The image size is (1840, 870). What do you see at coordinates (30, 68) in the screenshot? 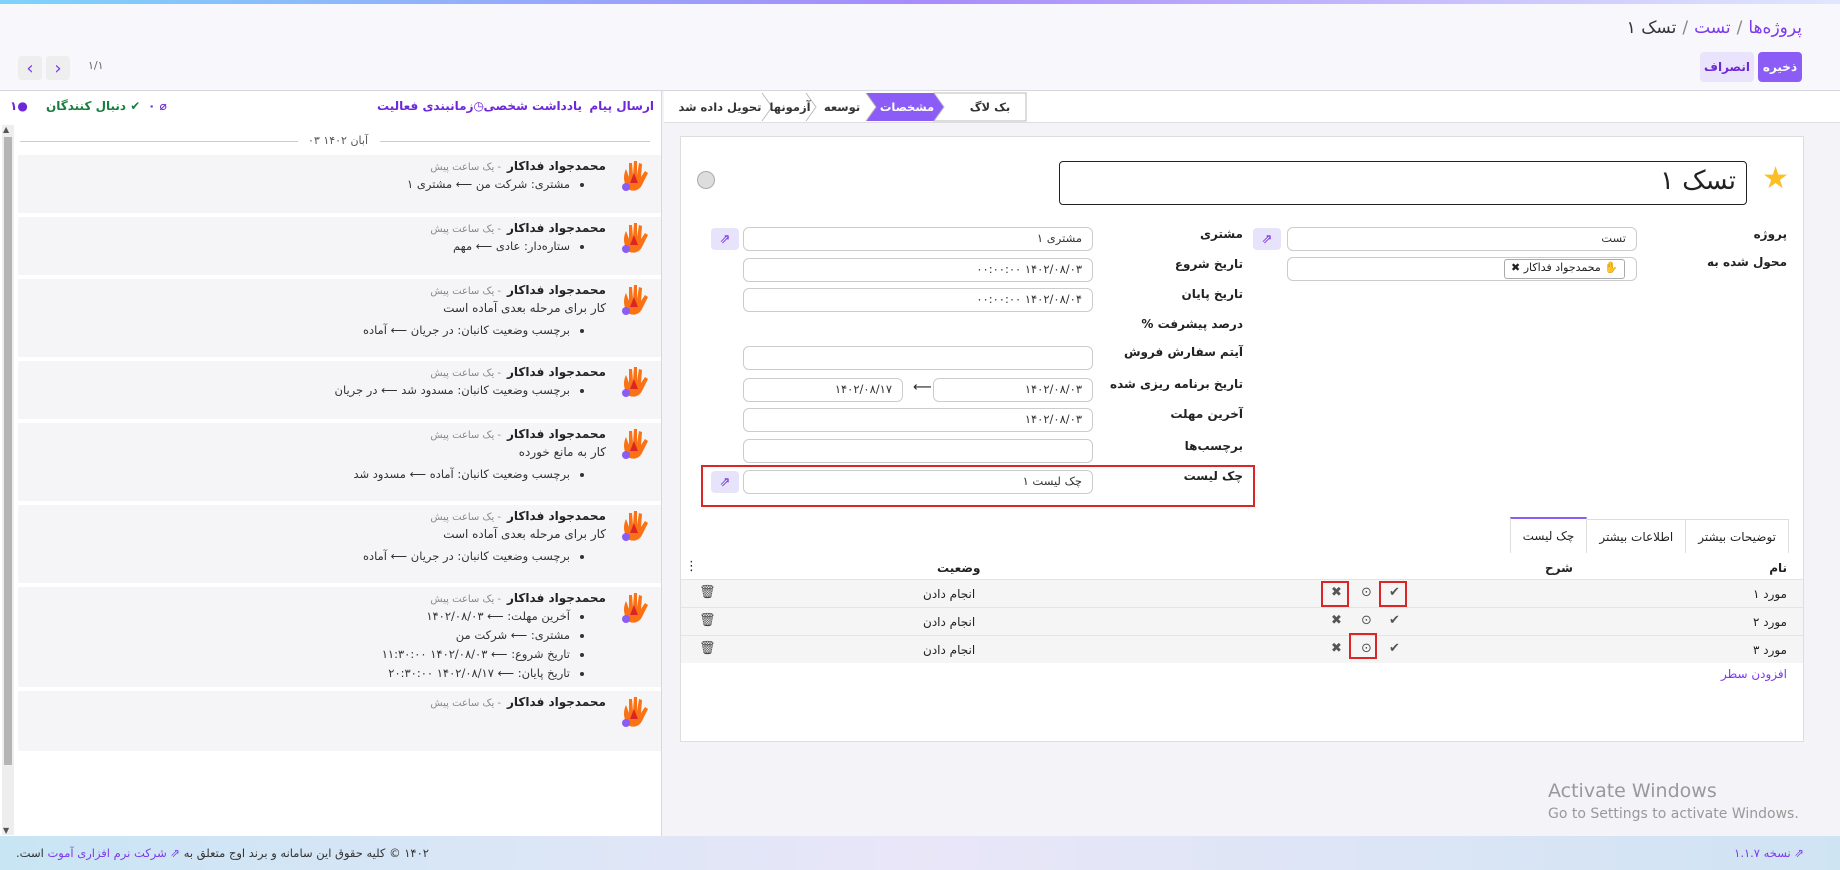
I see `pager-prev-icon: ‹` at bounding box center [30, 68].